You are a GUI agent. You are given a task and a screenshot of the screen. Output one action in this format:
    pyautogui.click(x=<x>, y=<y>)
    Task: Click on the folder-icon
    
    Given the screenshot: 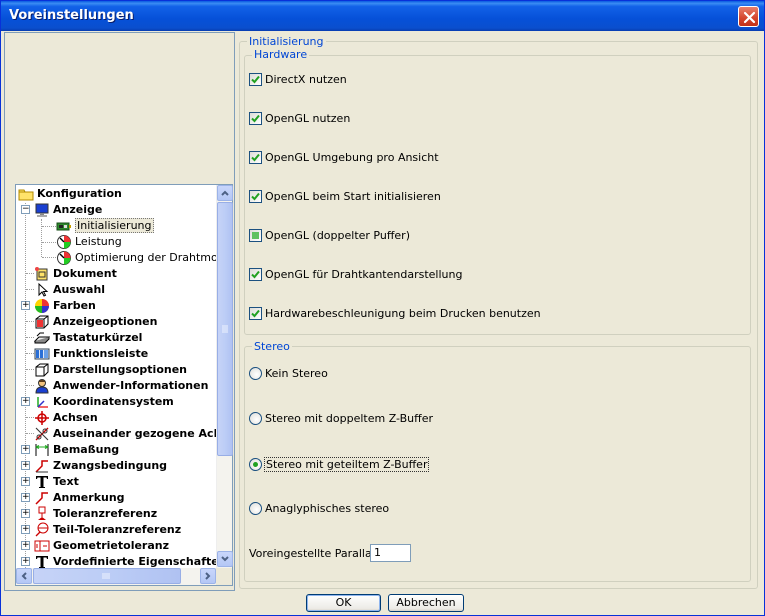 What is the action you would take?
    pyautogui.click(x=26, y=194)
    